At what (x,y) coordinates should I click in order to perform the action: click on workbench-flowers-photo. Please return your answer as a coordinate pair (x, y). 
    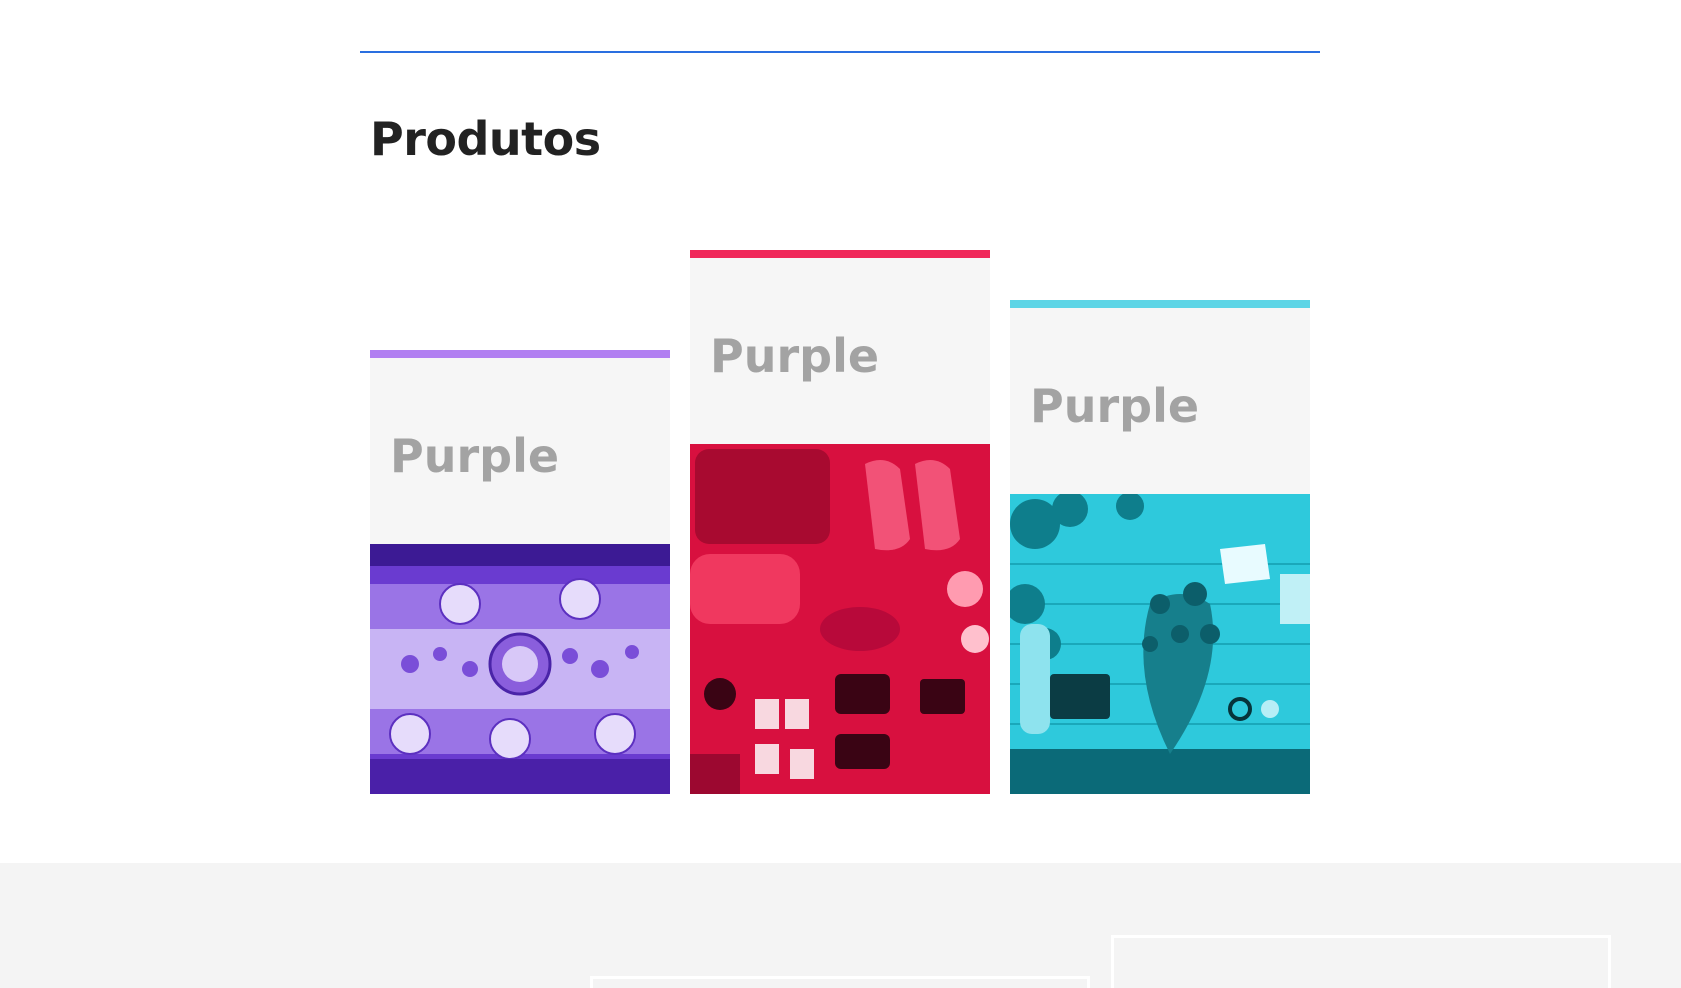
    Looking at the image, I should click on (1160, 644).